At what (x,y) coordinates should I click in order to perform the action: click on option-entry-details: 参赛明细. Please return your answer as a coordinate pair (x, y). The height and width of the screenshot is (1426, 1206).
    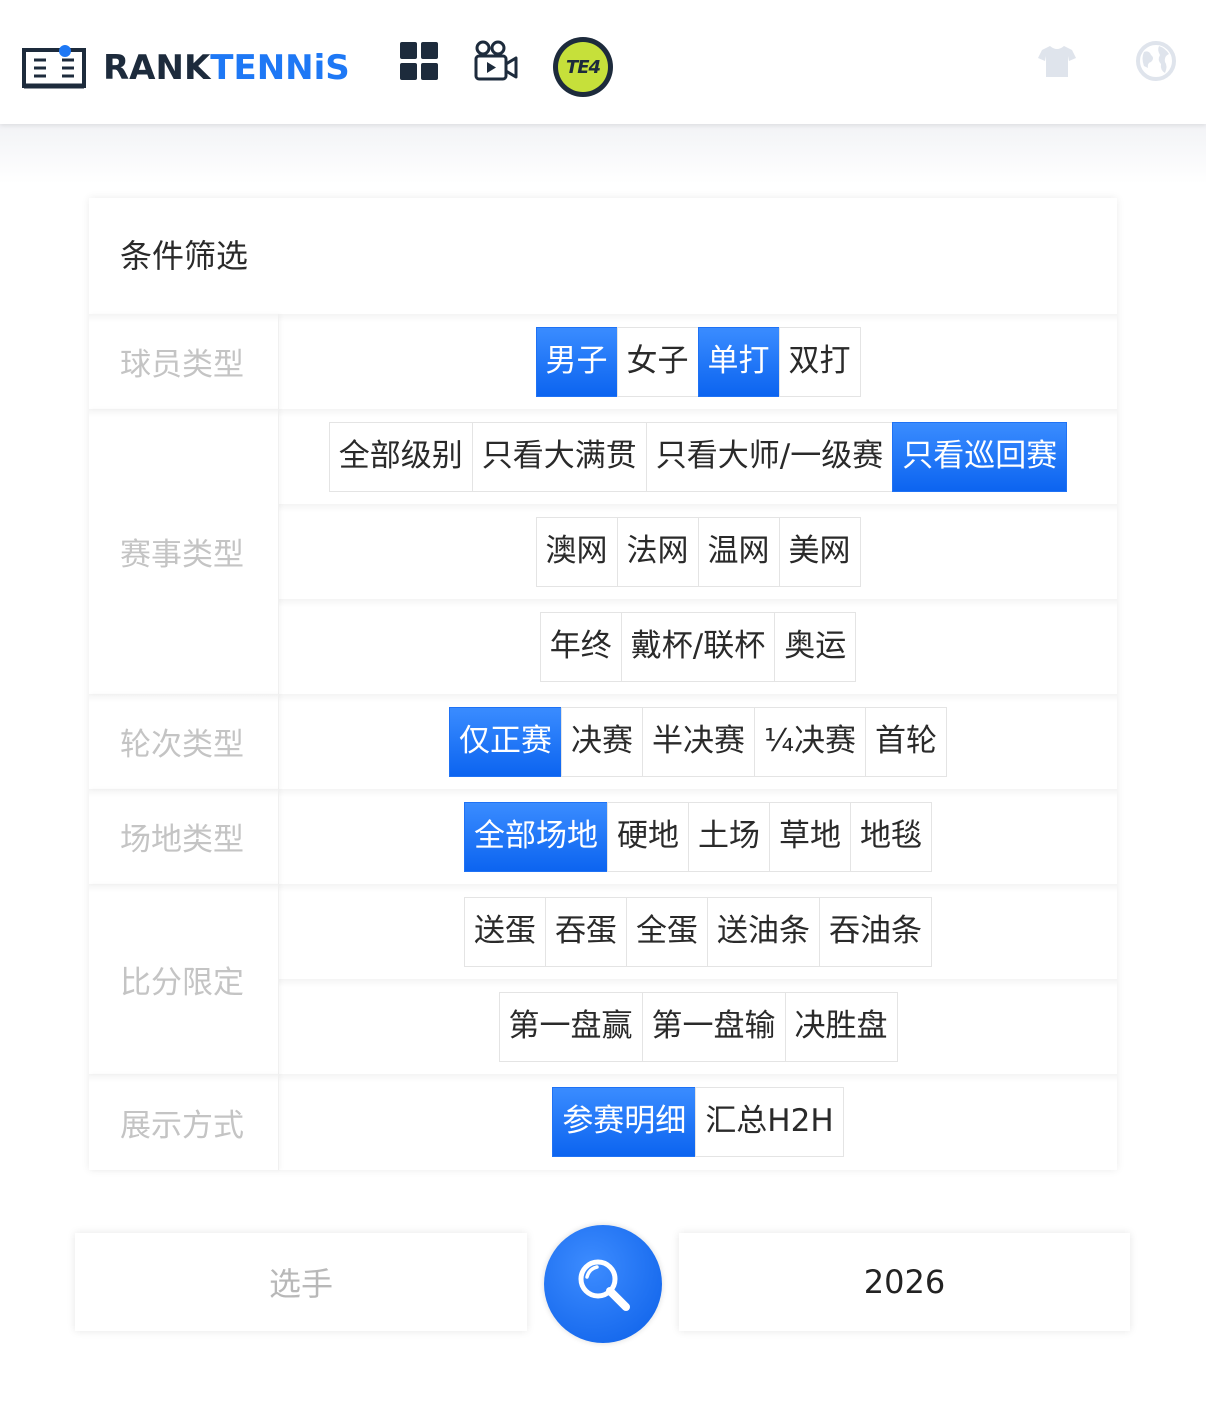
    Looking at the image, I should click on (624, 1121).